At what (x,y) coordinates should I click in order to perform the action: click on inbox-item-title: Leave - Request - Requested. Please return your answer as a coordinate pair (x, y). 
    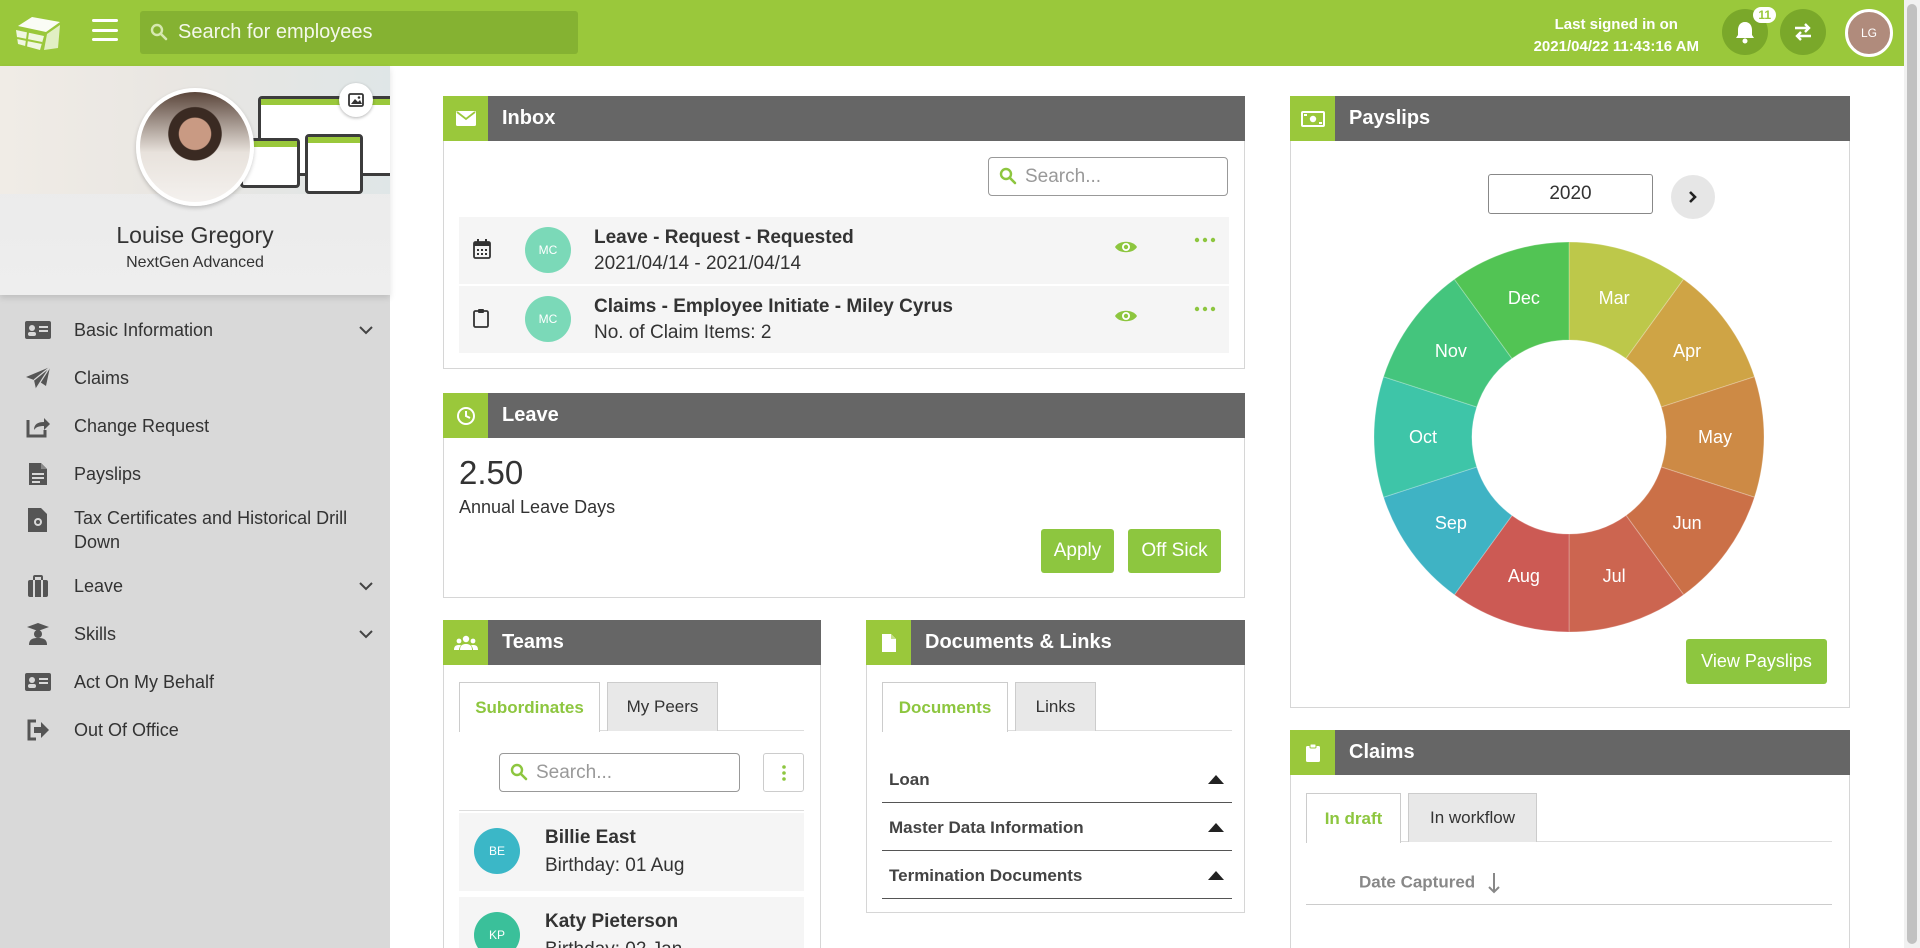
    Looking at the image, I should click on (724, 237).